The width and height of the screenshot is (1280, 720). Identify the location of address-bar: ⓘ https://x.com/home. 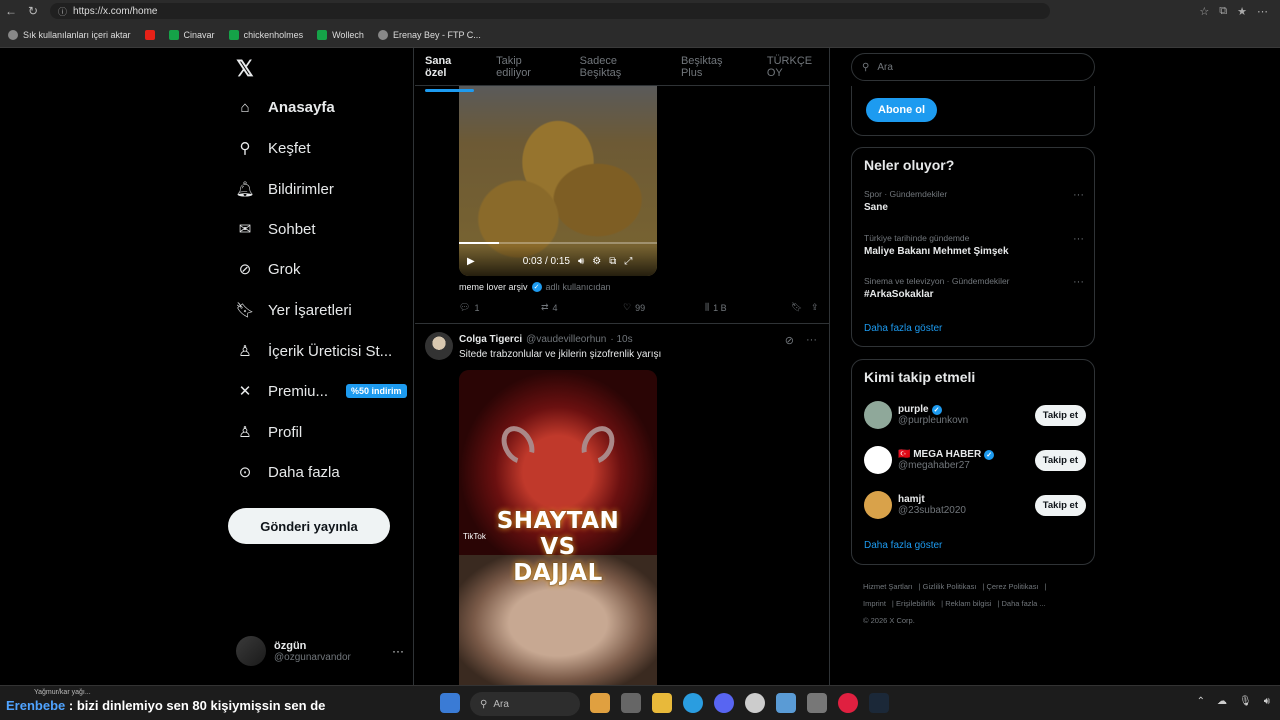
(550, 11).